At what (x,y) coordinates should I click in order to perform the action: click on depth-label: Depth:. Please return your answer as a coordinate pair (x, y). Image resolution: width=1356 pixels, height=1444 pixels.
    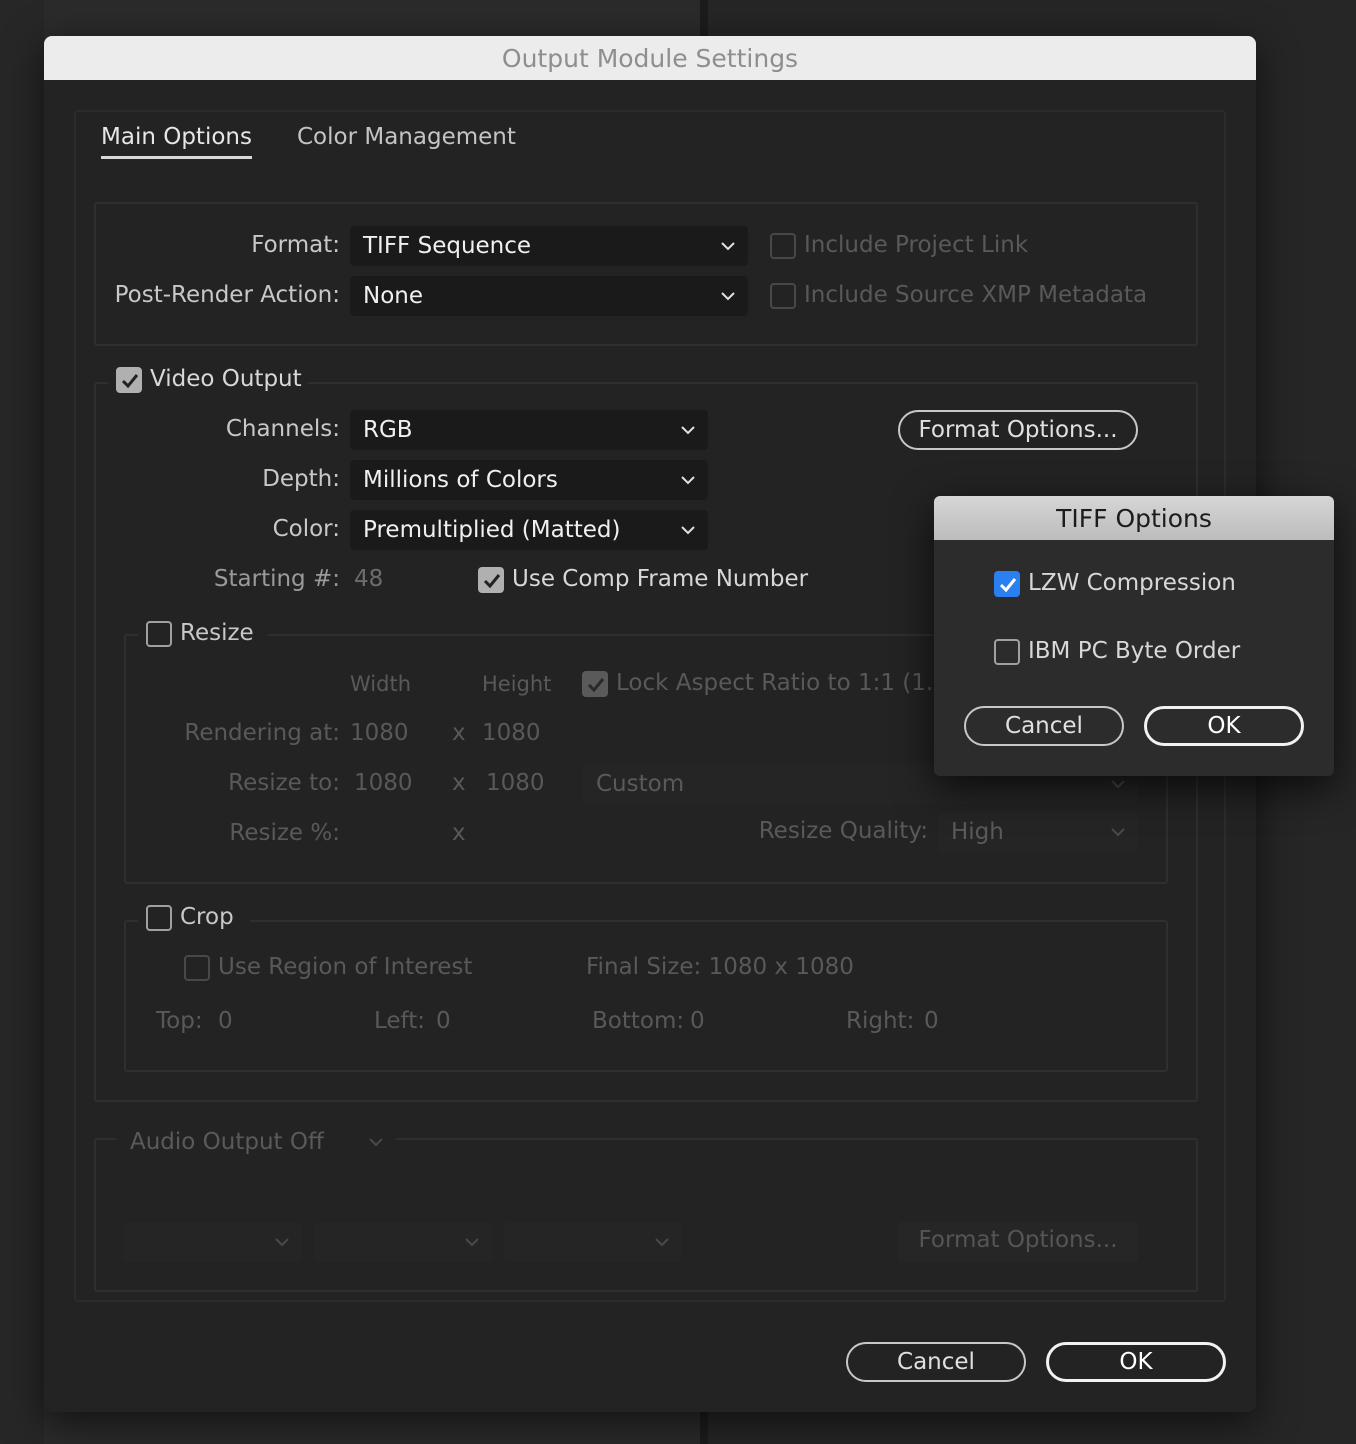
    Looking at the image, I should click on (301, 479).